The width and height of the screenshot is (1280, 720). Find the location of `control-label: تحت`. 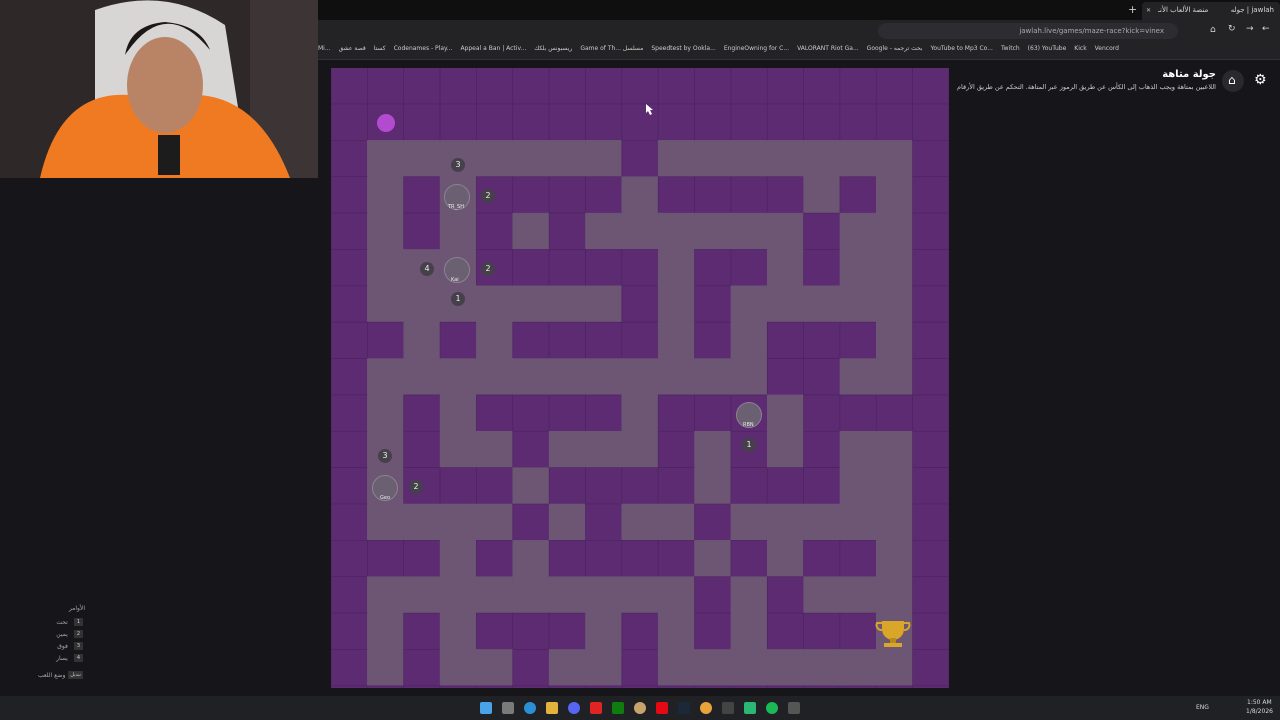

control-label: تحت is located at coordinates (62, 622).